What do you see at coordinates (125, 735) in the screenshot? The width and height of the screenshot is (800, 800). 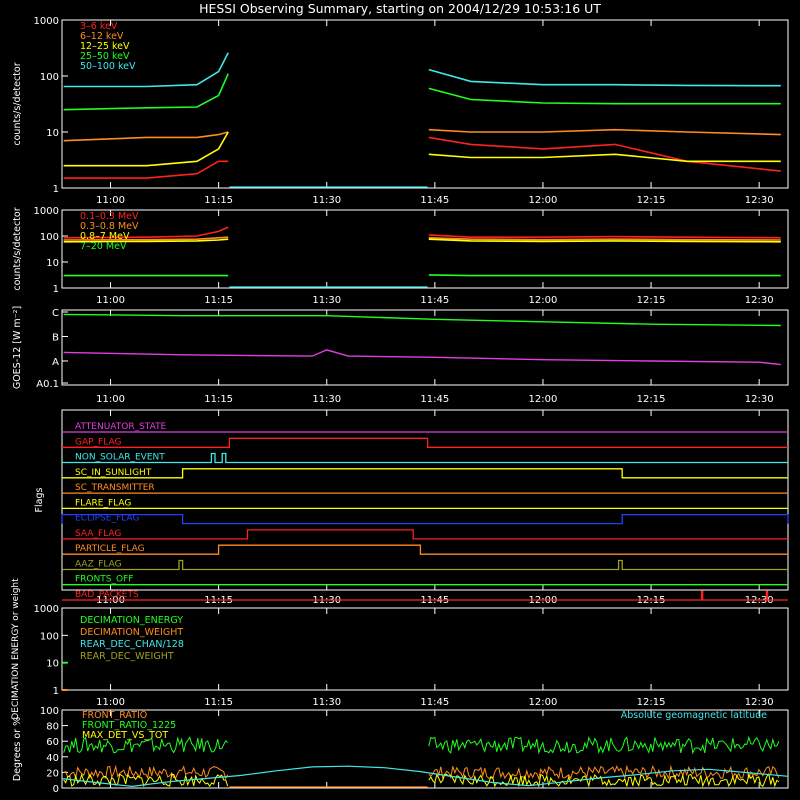 I see `legend-entry: MAX_DET_VS_TOT` at bounding box center [125, 735].